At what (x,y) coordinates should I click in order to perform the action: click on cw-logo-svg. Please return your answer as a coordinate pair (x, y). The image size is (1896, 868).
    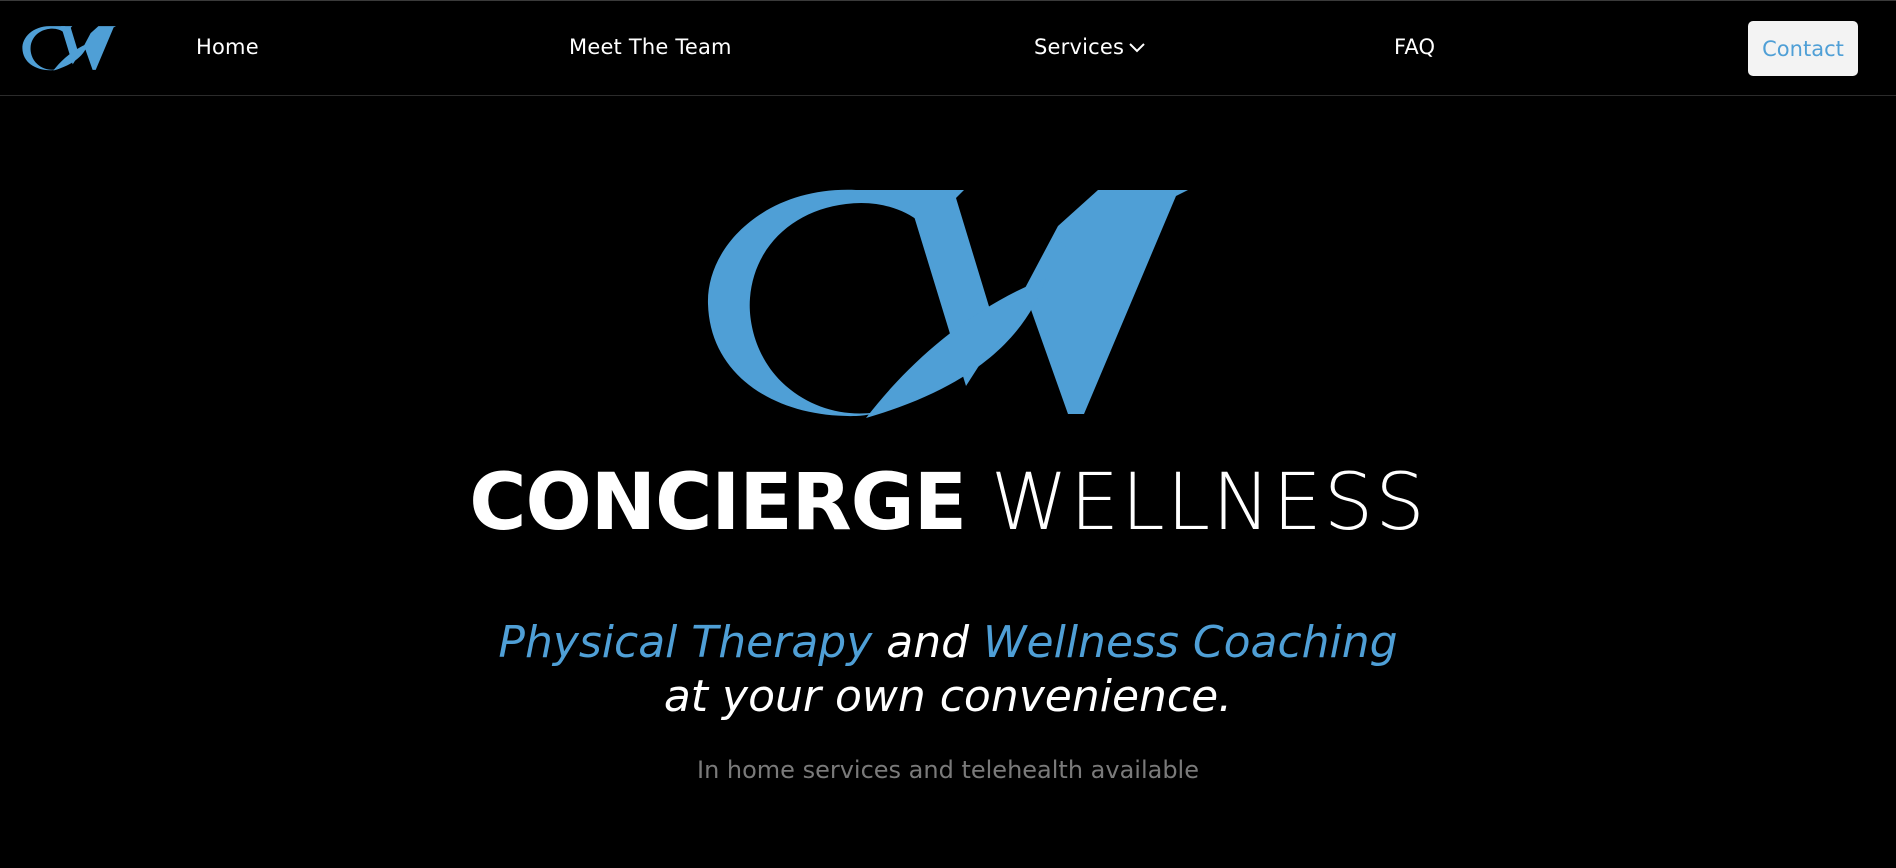
    Looking at the image, I should click on (69, 48).